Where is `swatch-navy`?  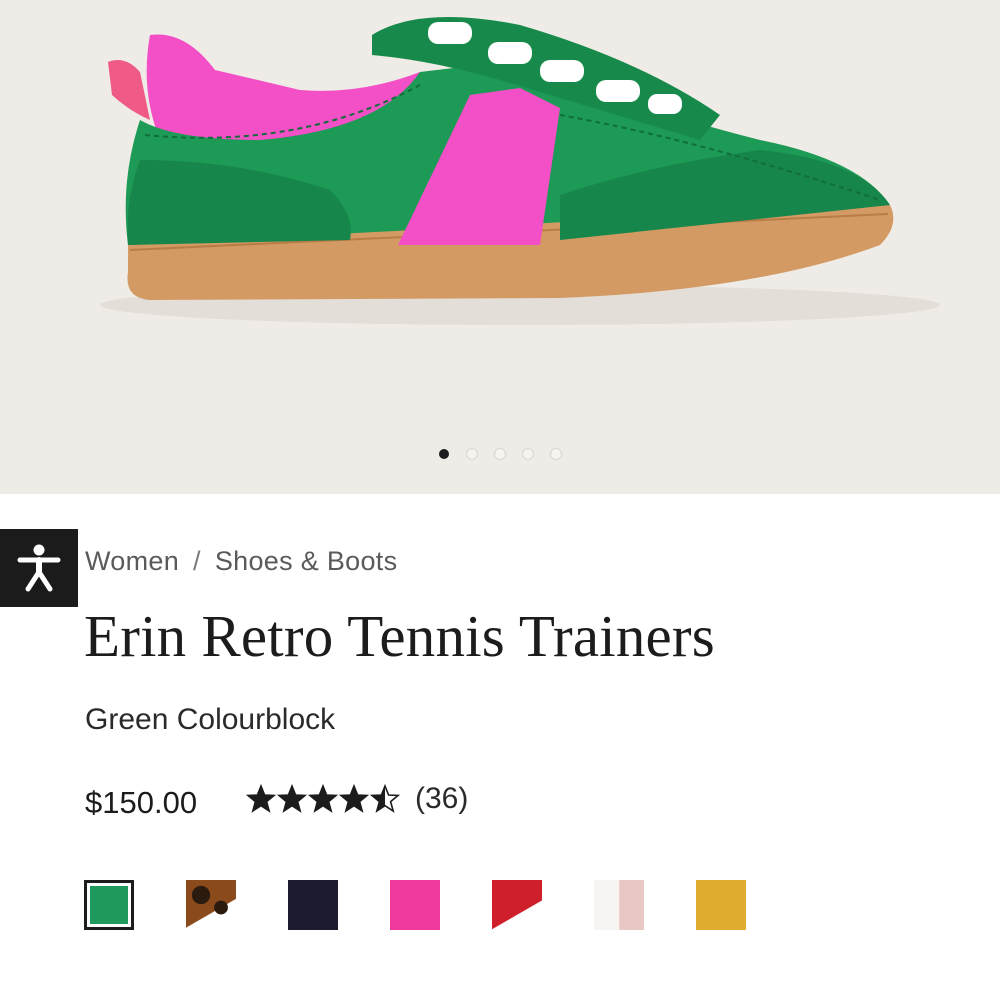 swatch-navy is located at coordinates (313, 905).